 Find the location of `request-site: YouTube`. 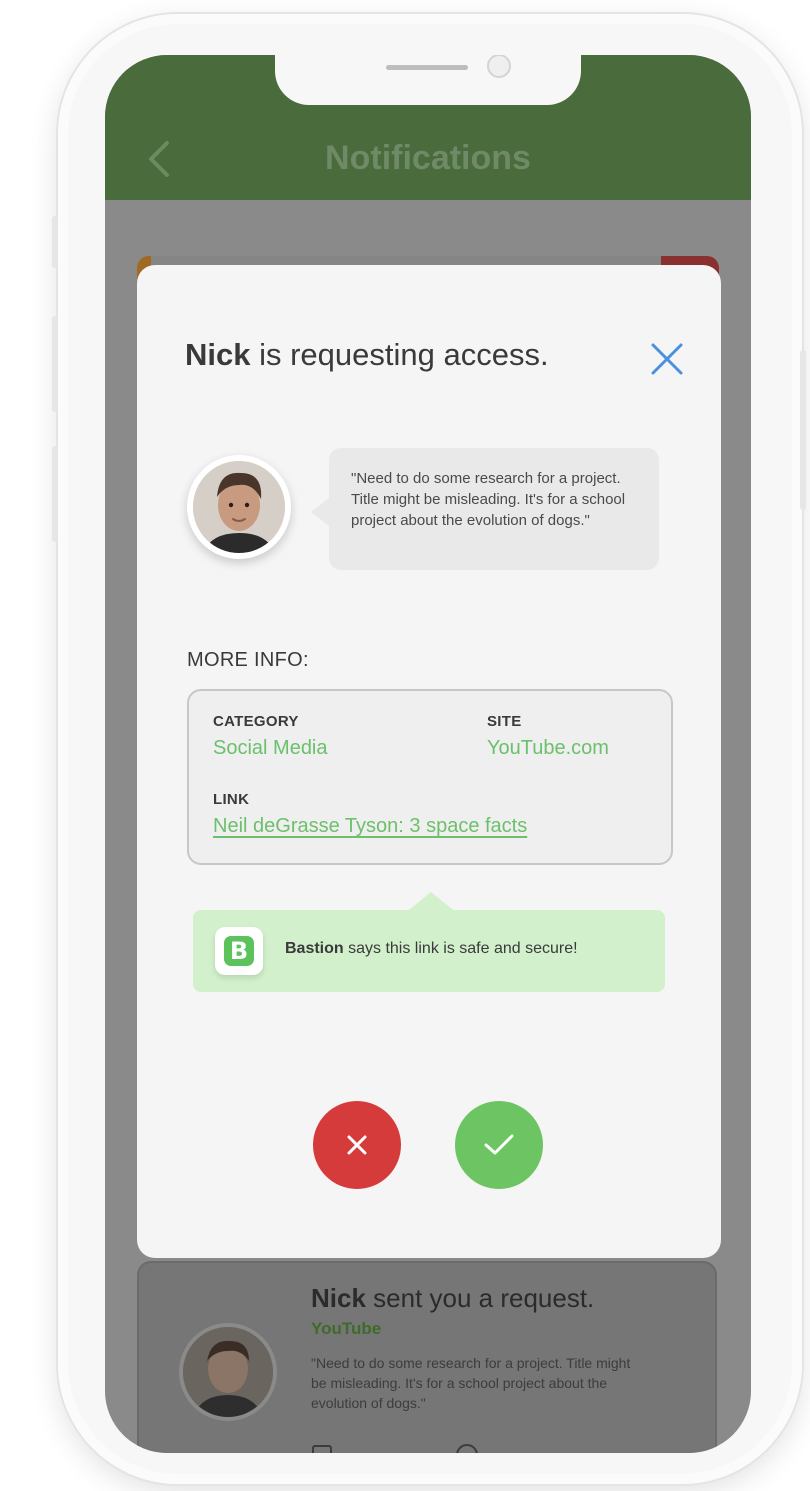

request-site: YouTube is located at coordinates (346, 1328).